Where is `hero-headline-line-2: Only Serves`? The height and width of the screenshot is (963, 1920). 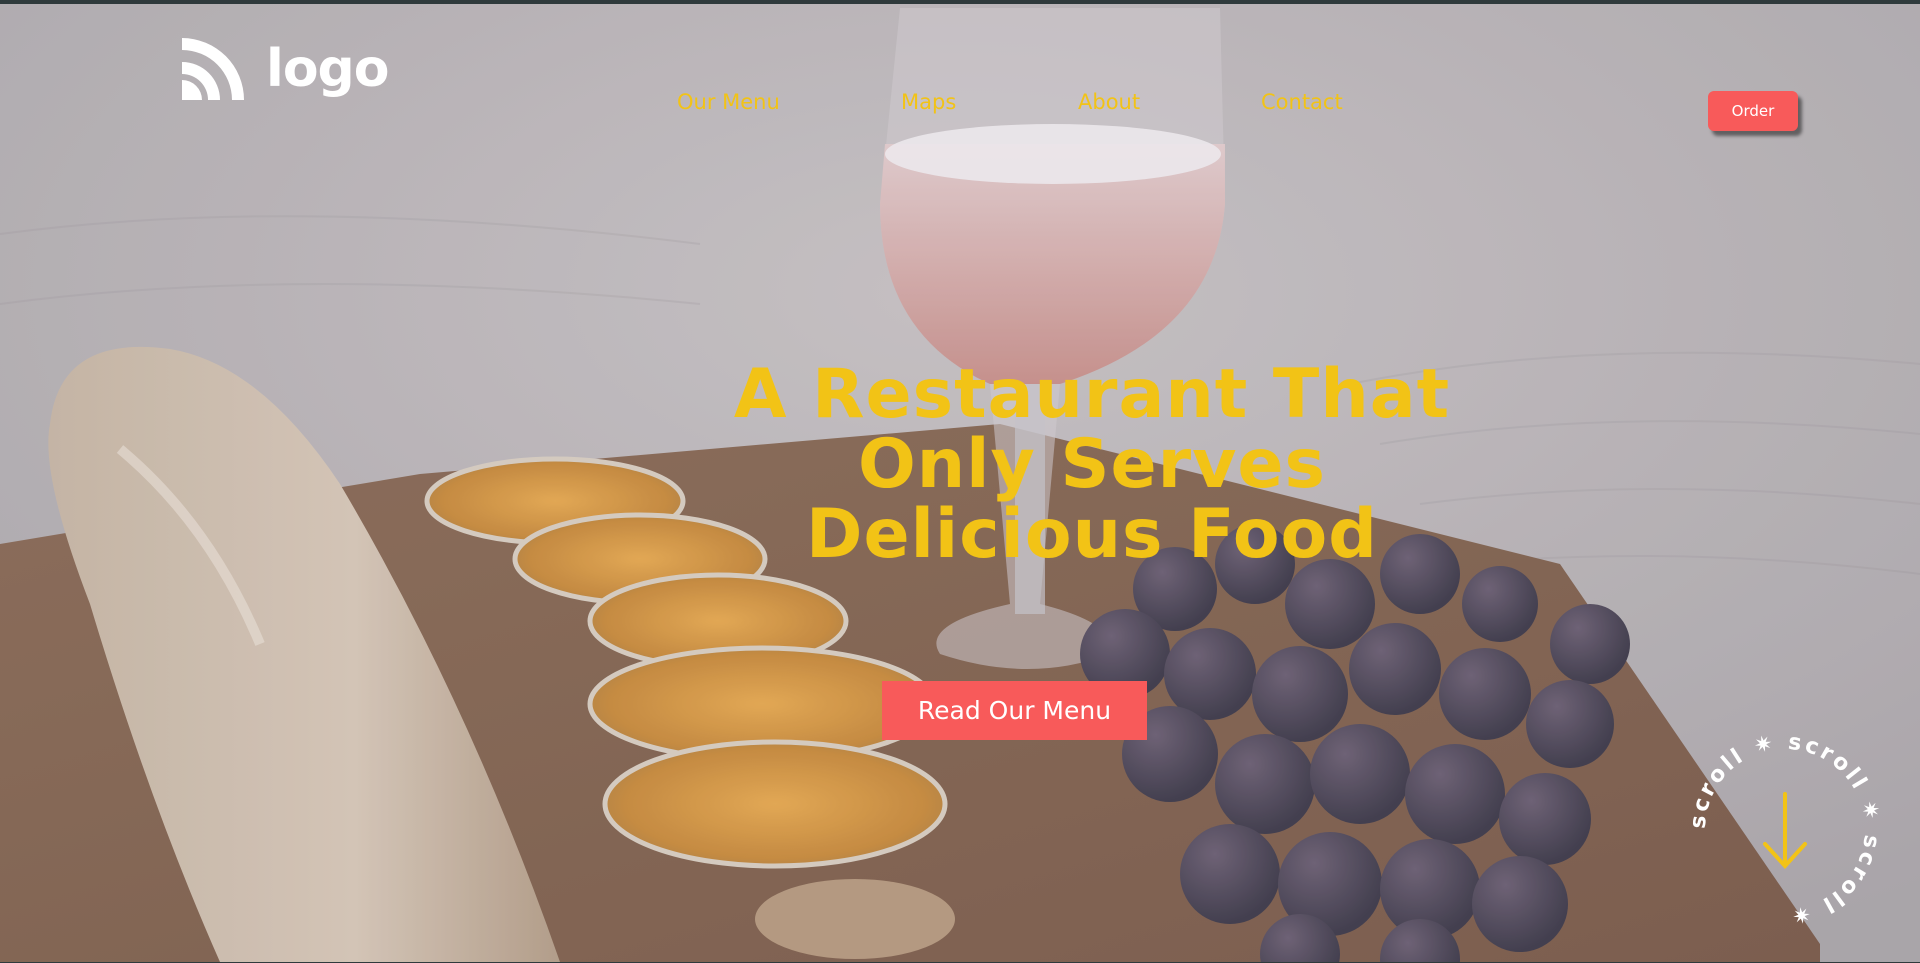
hero-headline-line-2: Only Serves is located at coordinates (1092, 464).